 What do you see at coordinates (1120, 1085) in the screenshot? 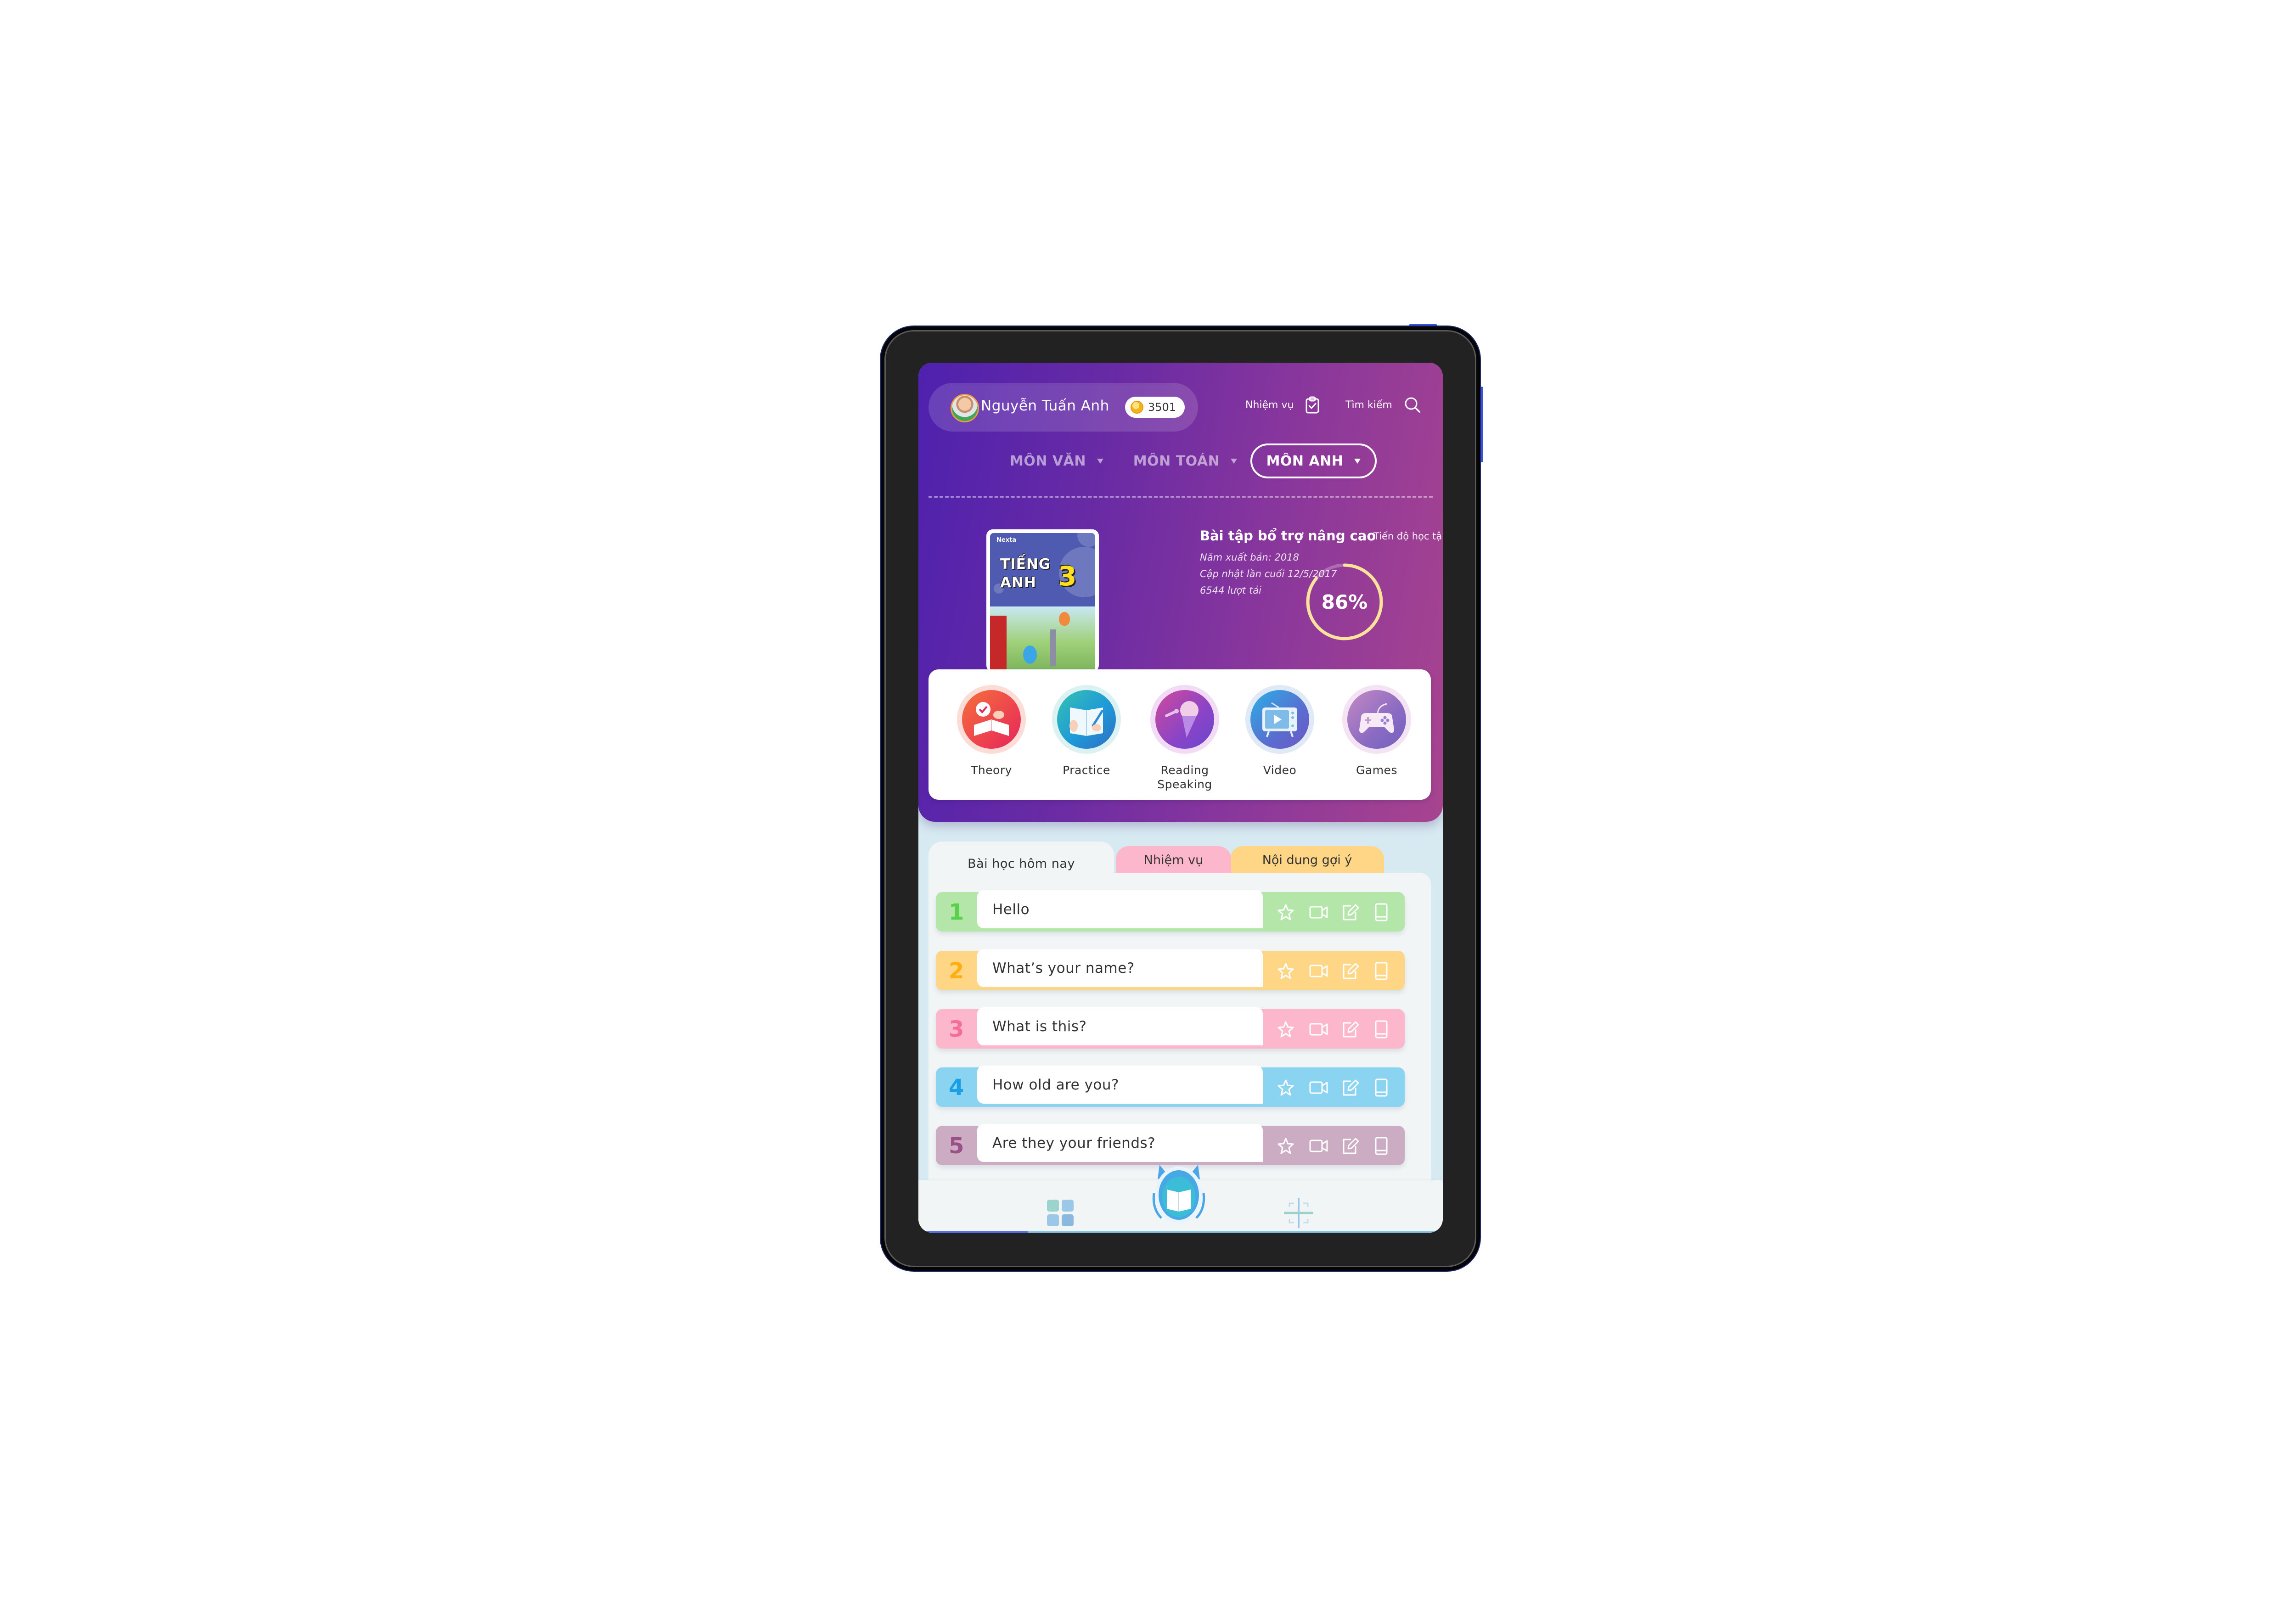
I see `lesson-title: How old are you?` at bounding box center [1120, 1085].